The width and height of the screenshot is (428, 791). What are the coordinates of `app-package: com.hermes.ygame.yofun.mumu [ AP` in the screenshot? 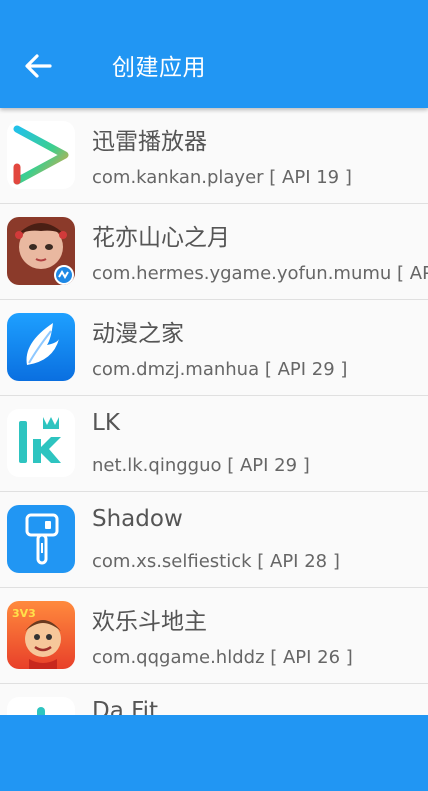 It's located at (260, 273).